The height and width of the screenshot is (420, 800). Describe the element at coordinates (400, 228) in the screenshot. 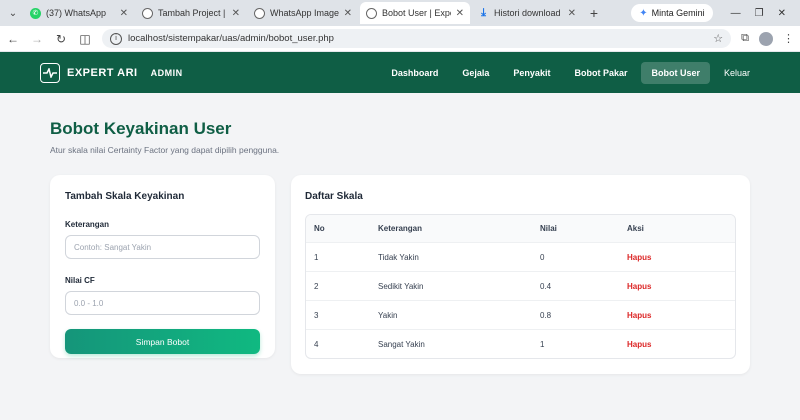

I see `header-keterangan: Keterangan` at that location.